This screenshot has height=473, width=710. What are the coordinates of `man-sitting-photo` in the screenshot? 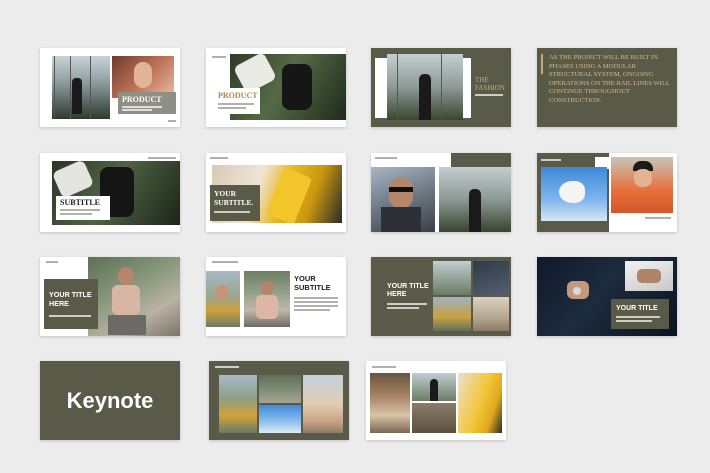 It's located at (134, 296).